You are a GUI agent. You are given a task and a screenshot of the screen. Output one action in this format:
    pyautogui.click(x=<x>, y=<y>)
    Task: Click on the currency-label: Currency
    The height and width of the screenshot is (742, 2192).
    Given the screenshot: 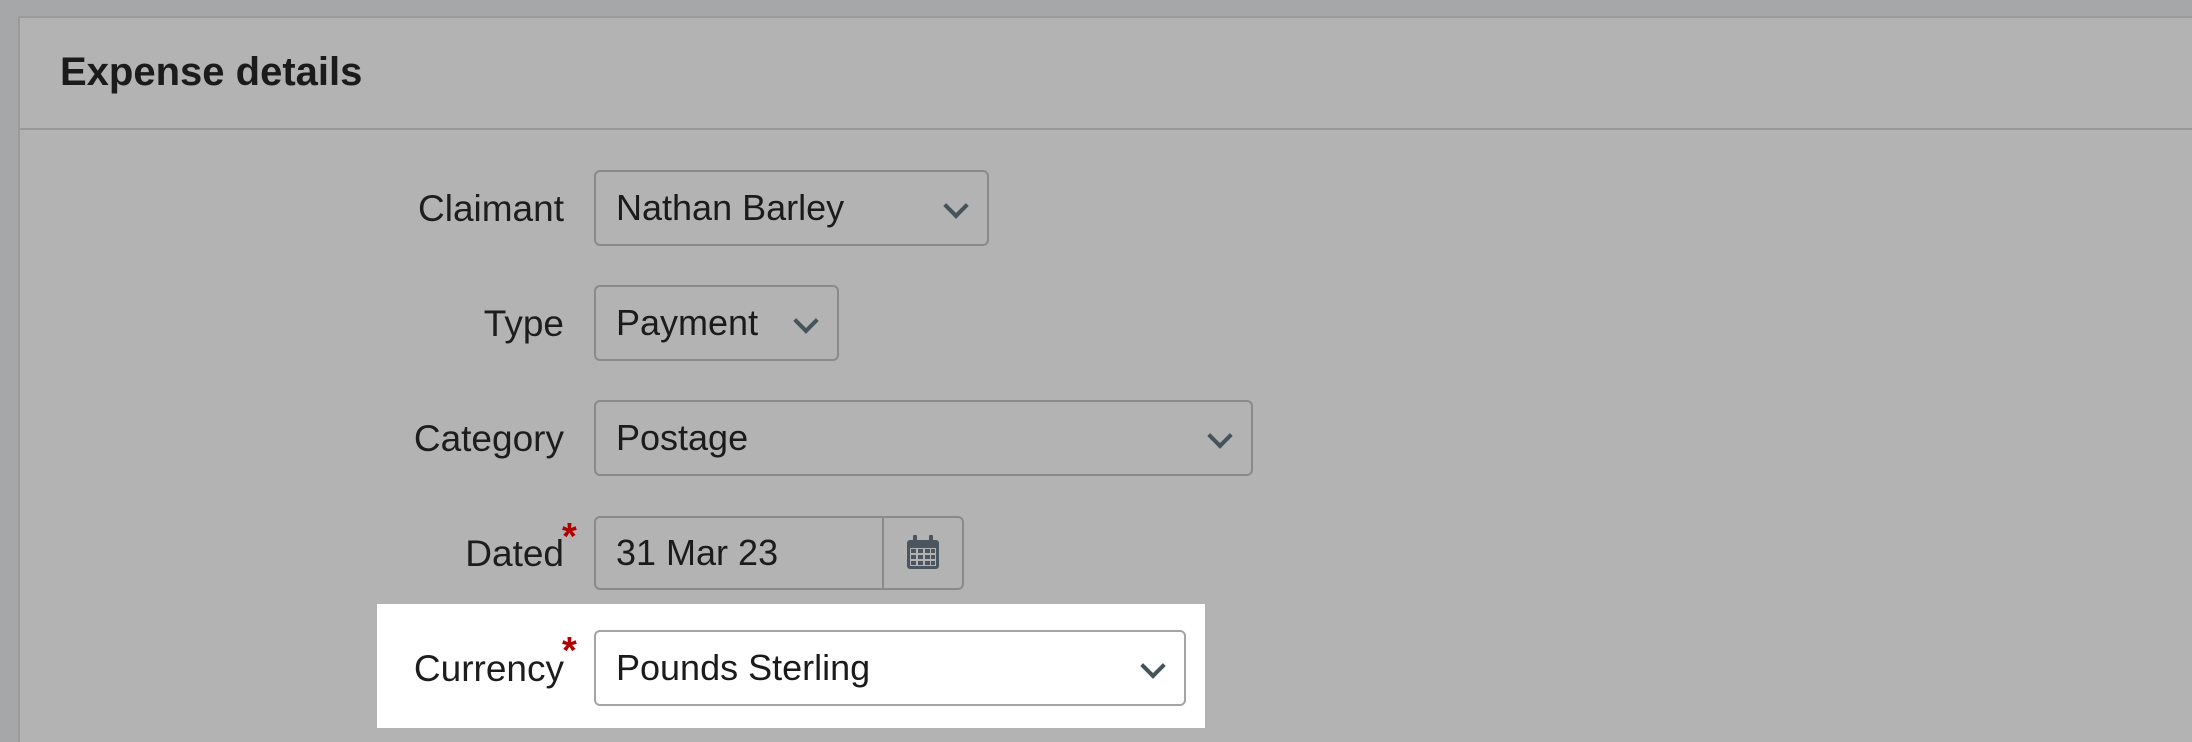 What is the action you would take?
    pyautogui.click(x=488, y=668)
    